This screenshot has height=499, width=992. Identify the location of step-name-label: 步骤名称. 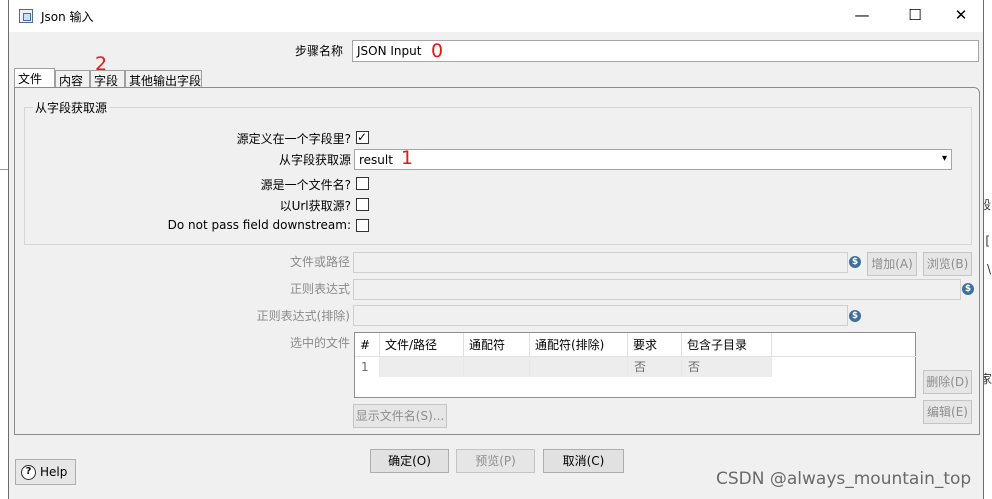
(318, 51).